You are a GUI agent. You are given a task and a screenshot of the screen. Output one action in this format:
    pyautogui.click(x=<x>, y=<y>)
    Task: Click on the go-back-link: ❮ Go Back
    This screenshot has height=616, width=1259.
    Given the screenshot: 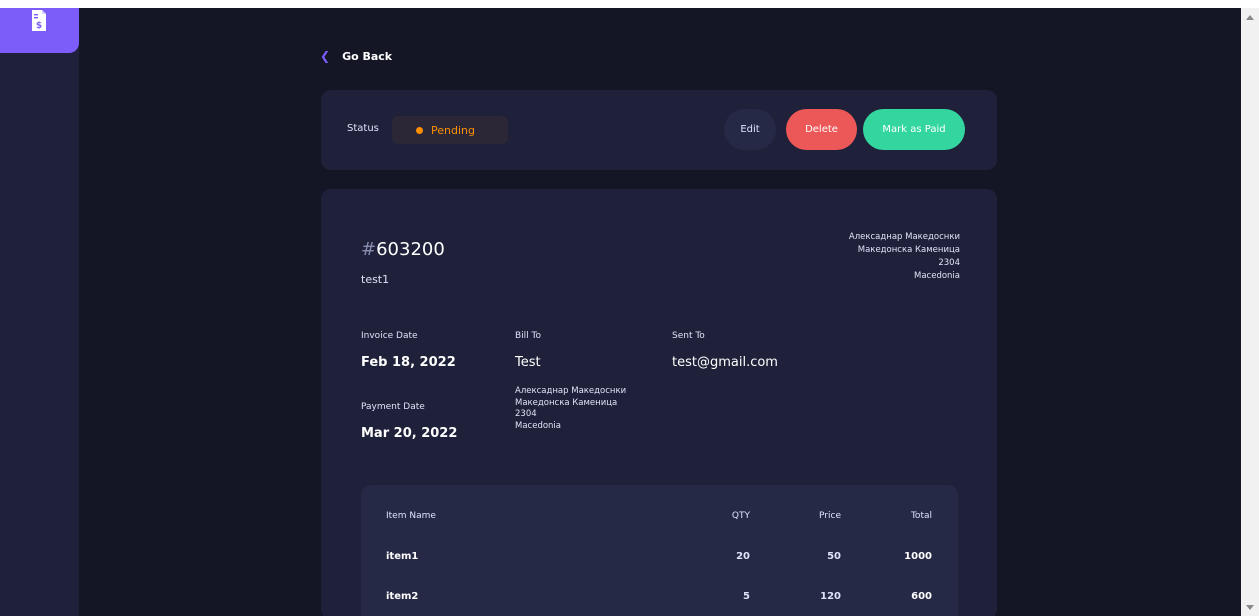 What is the action you would take?
    pyautogui.click(x=356, y=56)
    